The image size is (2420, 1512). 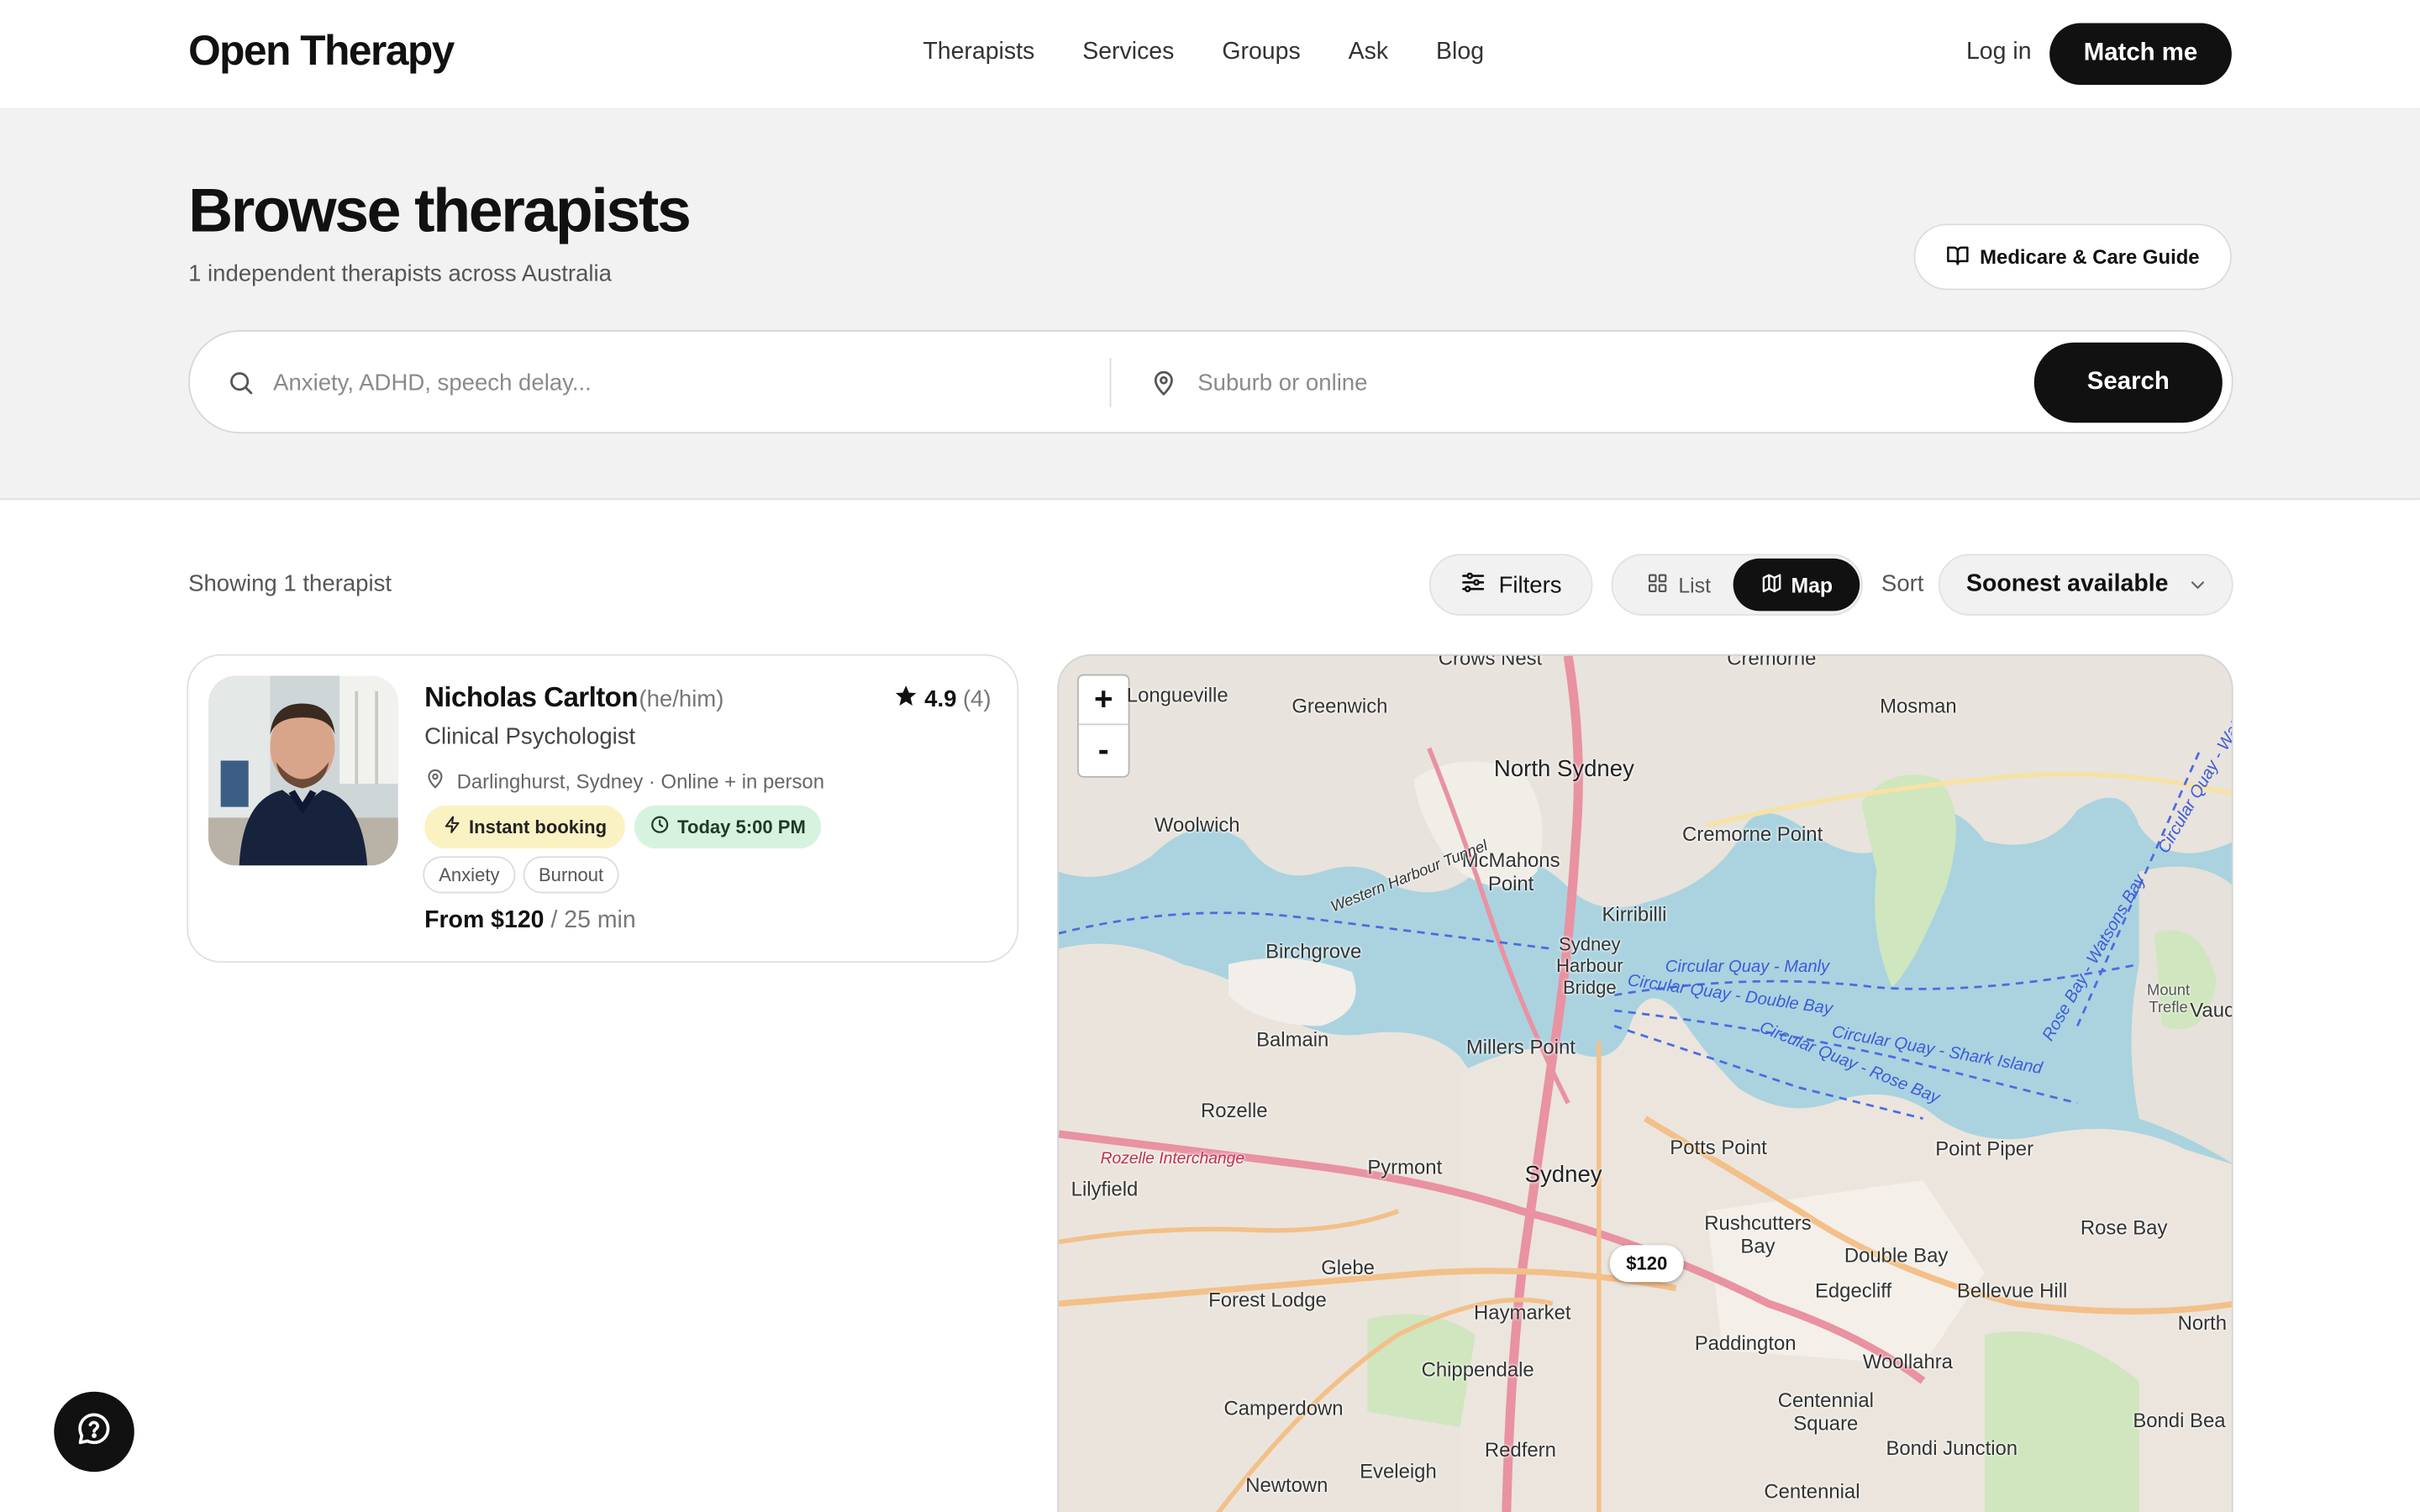 I want to click on page-title: Browse therapists, so click(x=440, y=211).